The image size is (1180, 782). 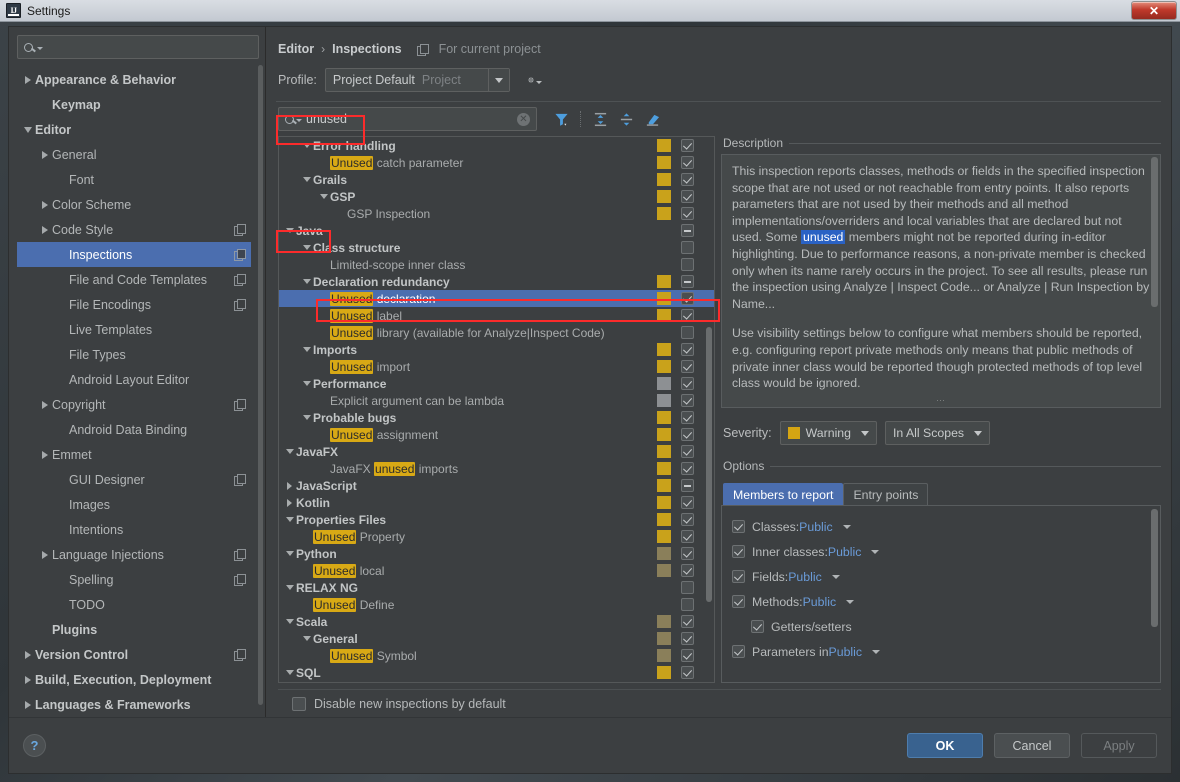 I want to click on inspection-row: General, so click(x=496, y=638).